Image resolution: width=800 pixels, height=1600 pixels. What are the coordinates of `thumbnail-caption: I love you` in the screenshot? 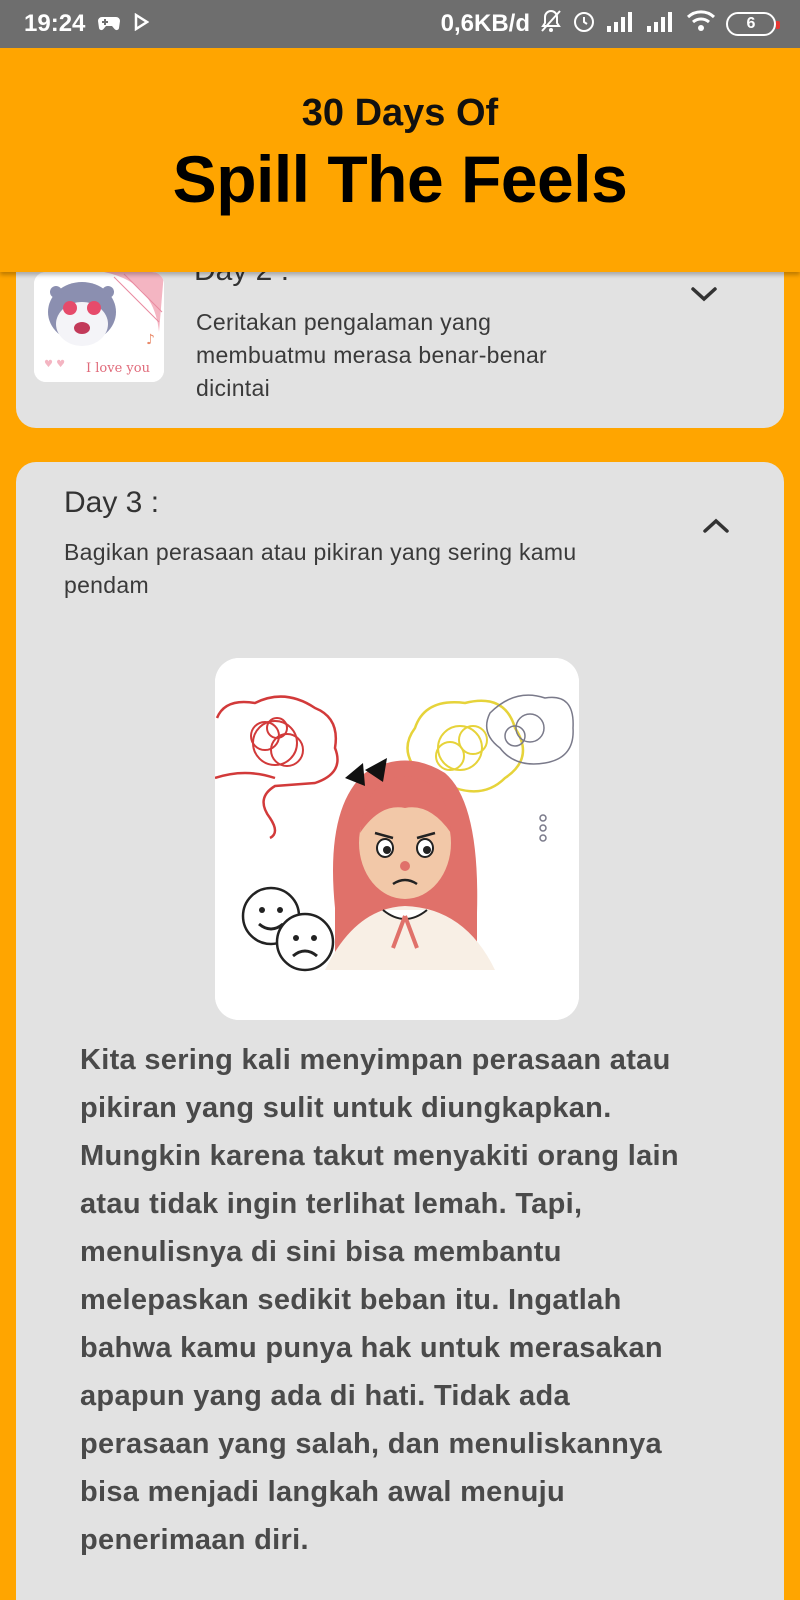 It's located at (118, 368).